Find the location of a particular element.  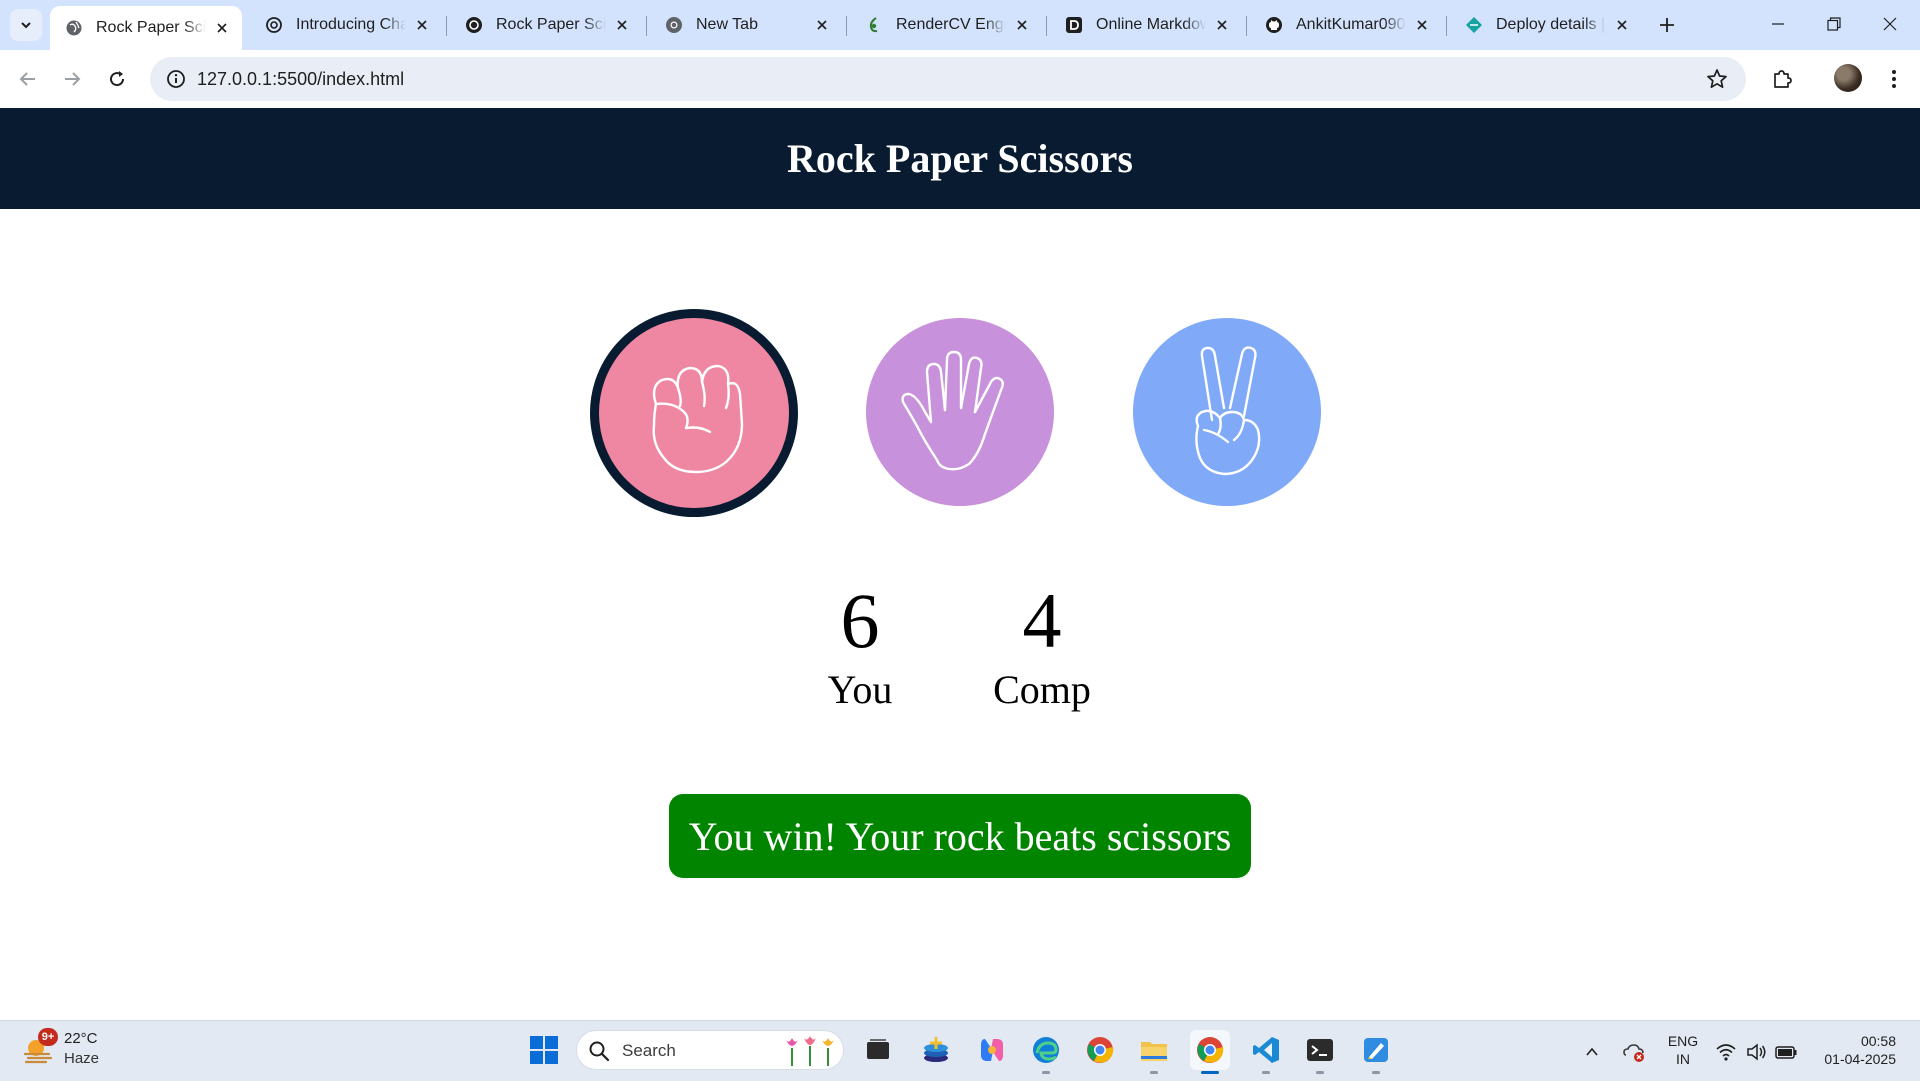

page-header: Rock Paper Scissors is located at coordinates (960, 158).